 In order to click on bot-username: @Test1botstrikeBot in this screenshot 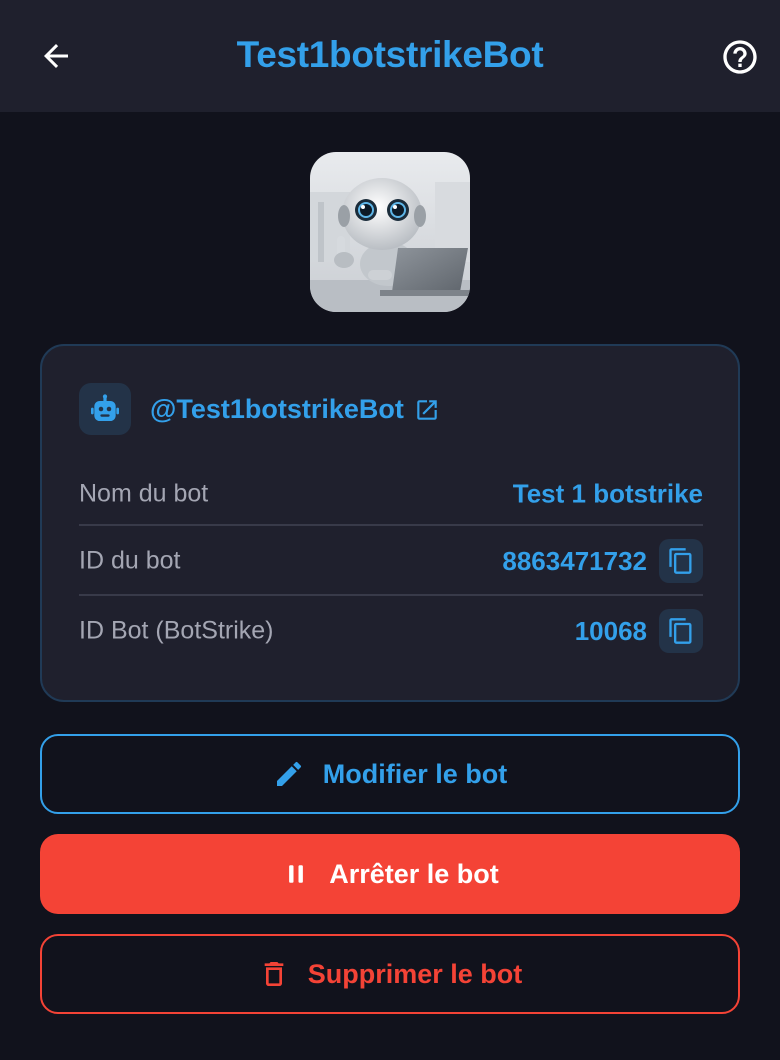, I will do `click(277, 409)`.